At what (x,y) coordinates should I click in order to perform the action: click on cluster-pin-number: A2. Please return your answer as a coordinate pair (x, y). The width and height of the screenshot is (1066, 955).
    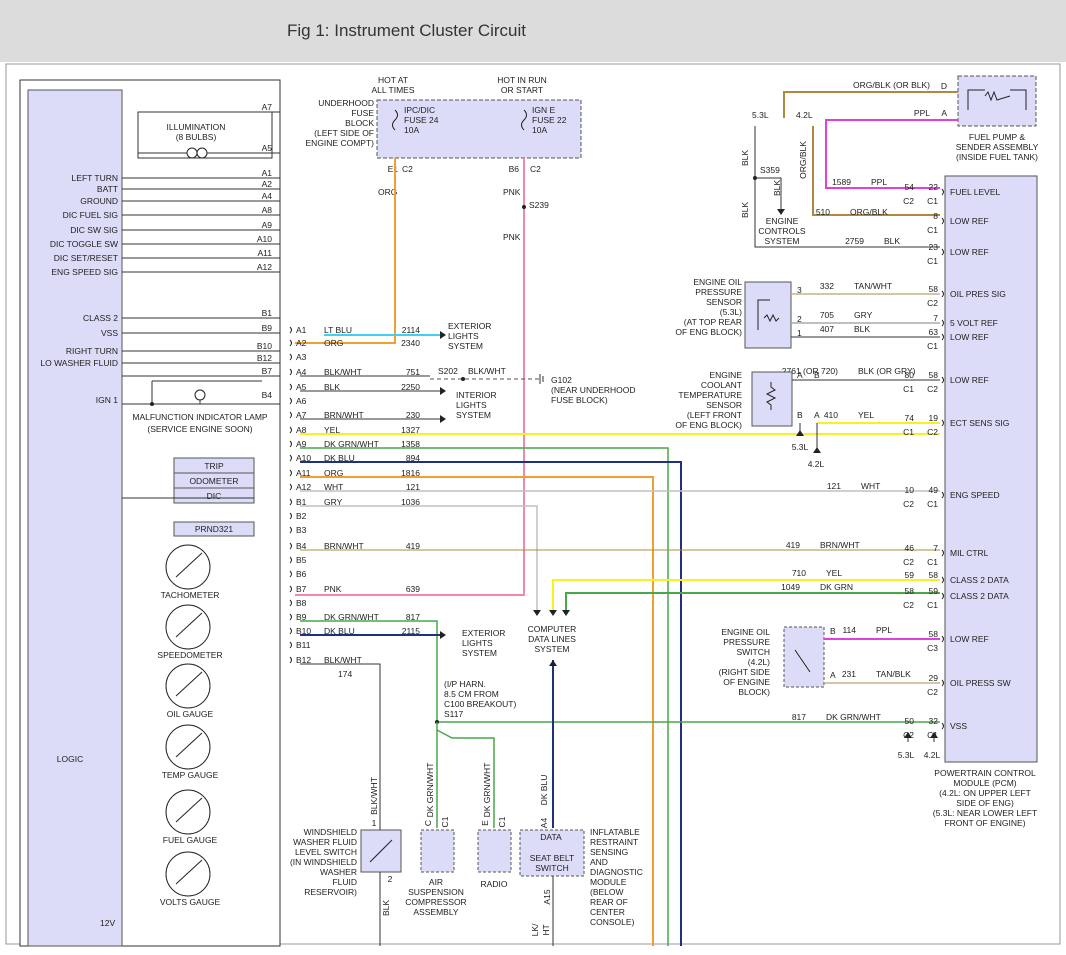
    Looking at the image, I should click on (267, 184).